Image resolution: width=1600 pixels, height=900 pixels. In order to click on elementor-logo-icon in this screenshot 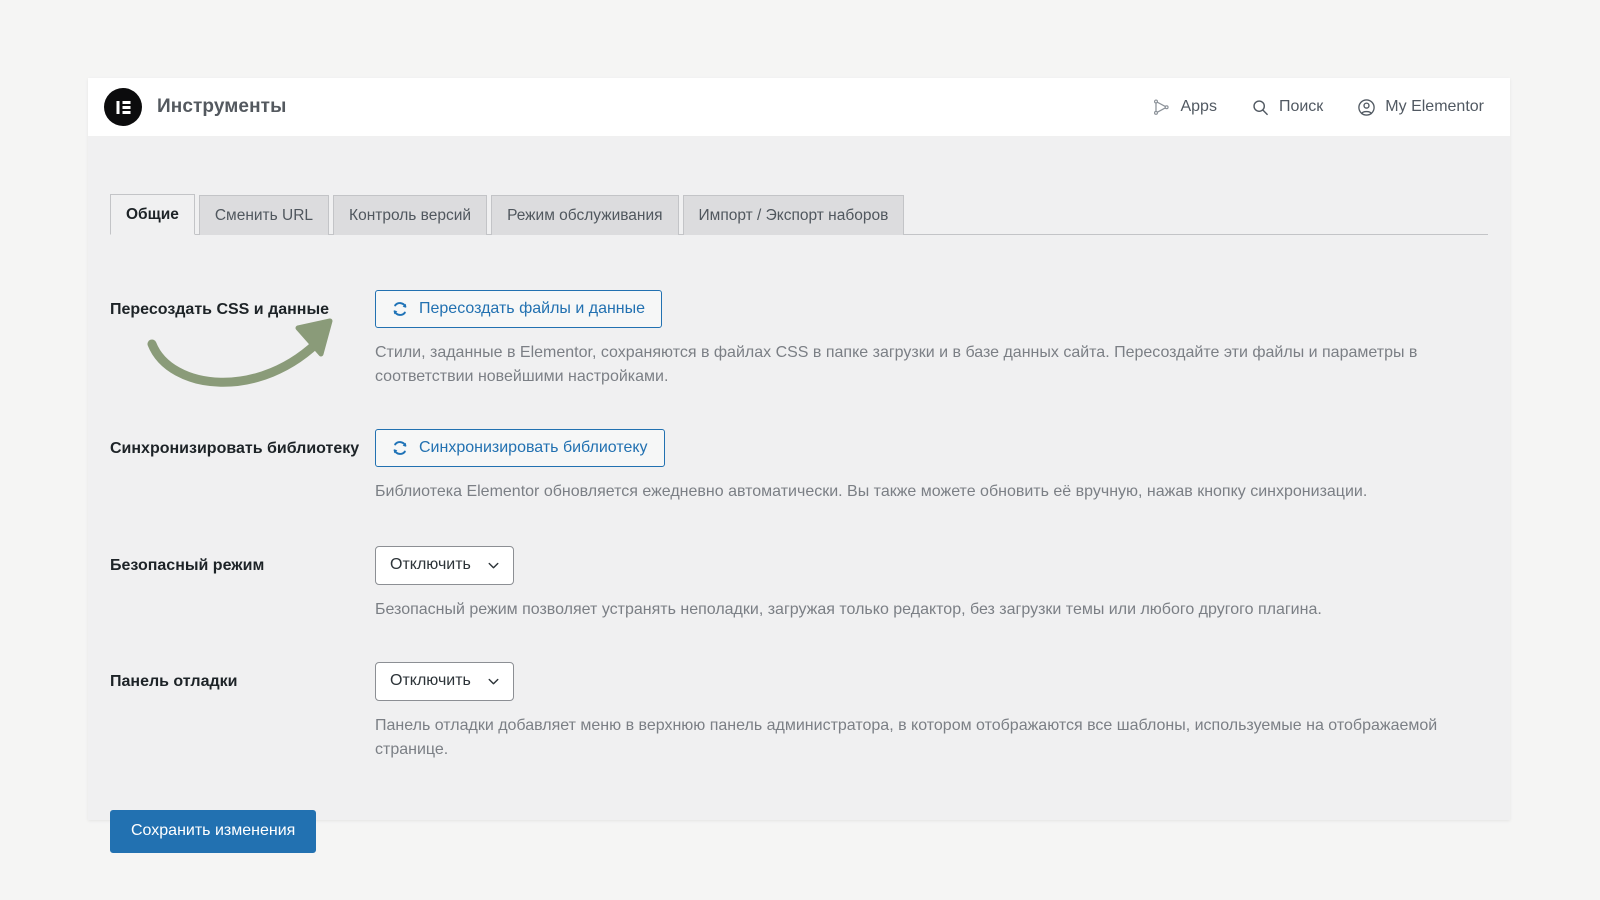, I will do `click(123, 107)`.